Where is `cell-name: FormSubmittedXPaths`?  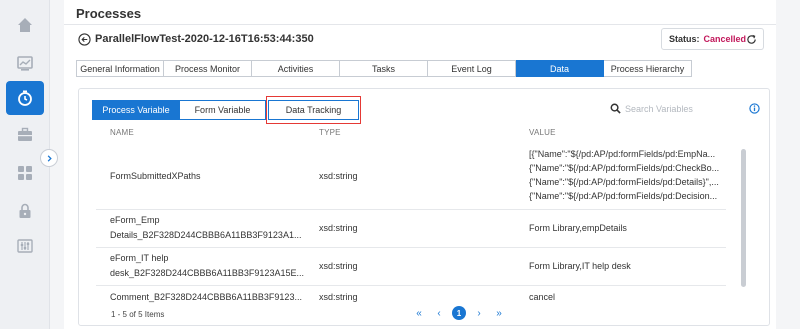
cell-name: FormSubmittedXPaths is located at coordinates (155, 176).